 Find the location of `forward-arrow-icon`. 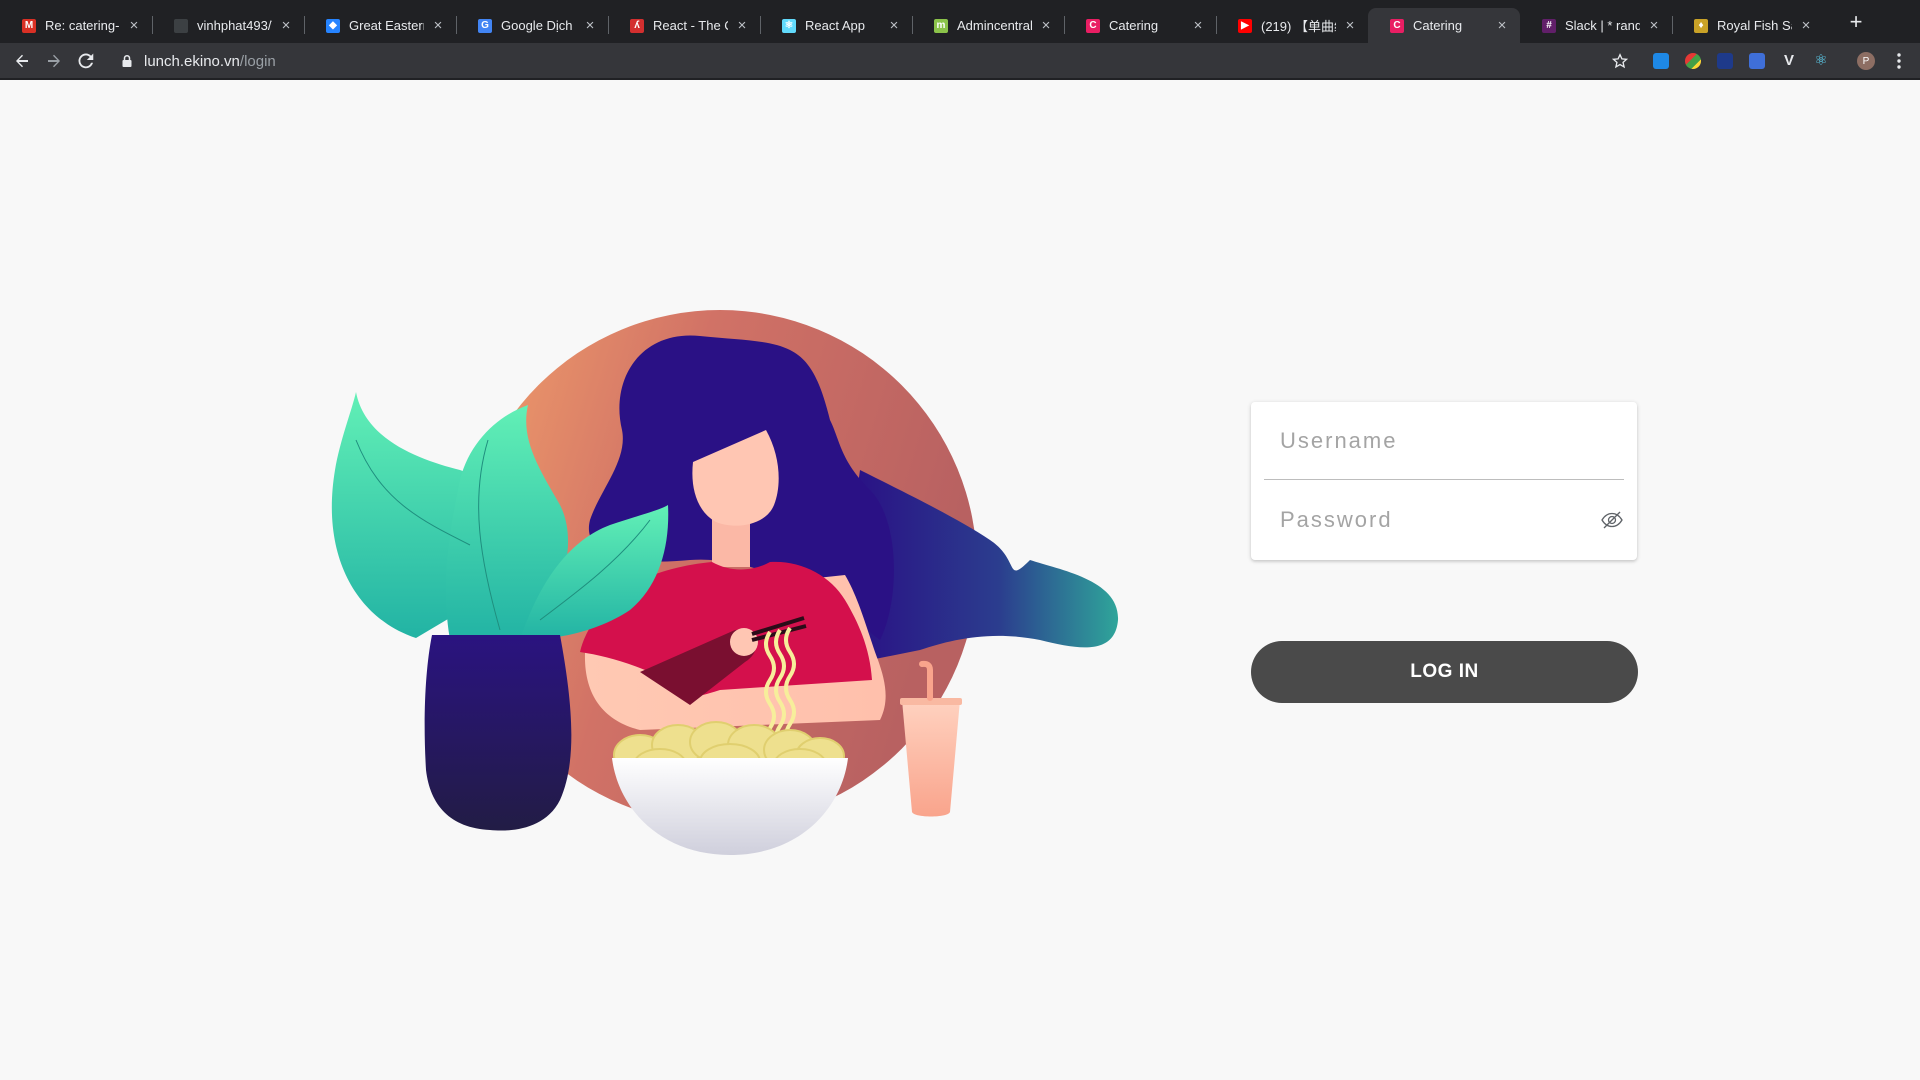

forward-arrow-icon is located at coordinates (54, 61).